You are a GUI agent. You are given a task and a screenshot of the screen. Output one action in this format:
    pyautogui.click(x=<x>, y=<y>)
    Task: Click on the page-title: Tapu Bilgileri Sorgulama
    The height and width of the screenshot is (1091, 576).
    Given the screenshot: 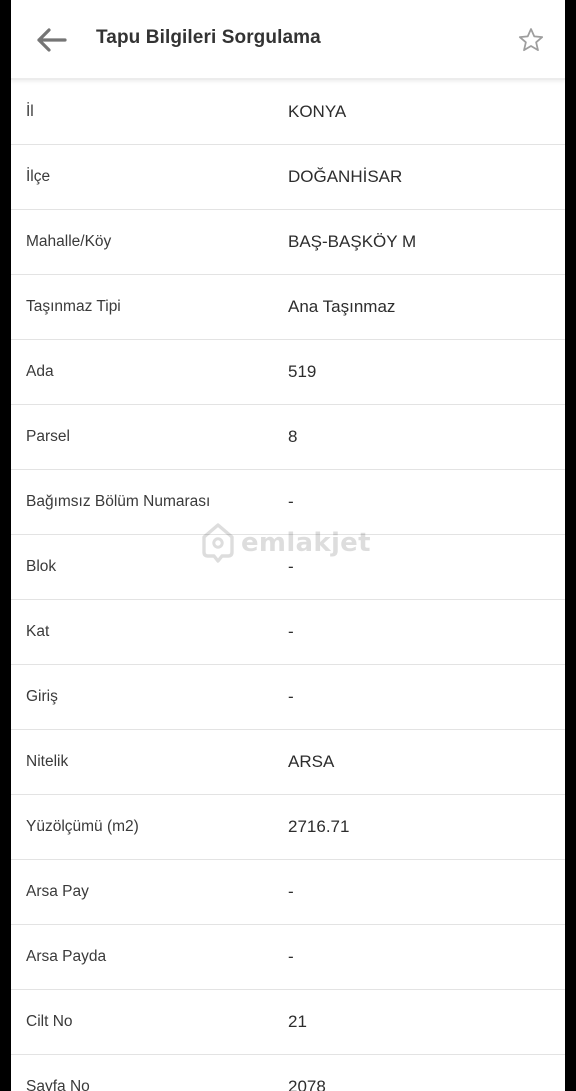 What is the action you would take?
    pyautogui.click(x=208, y=37)
    